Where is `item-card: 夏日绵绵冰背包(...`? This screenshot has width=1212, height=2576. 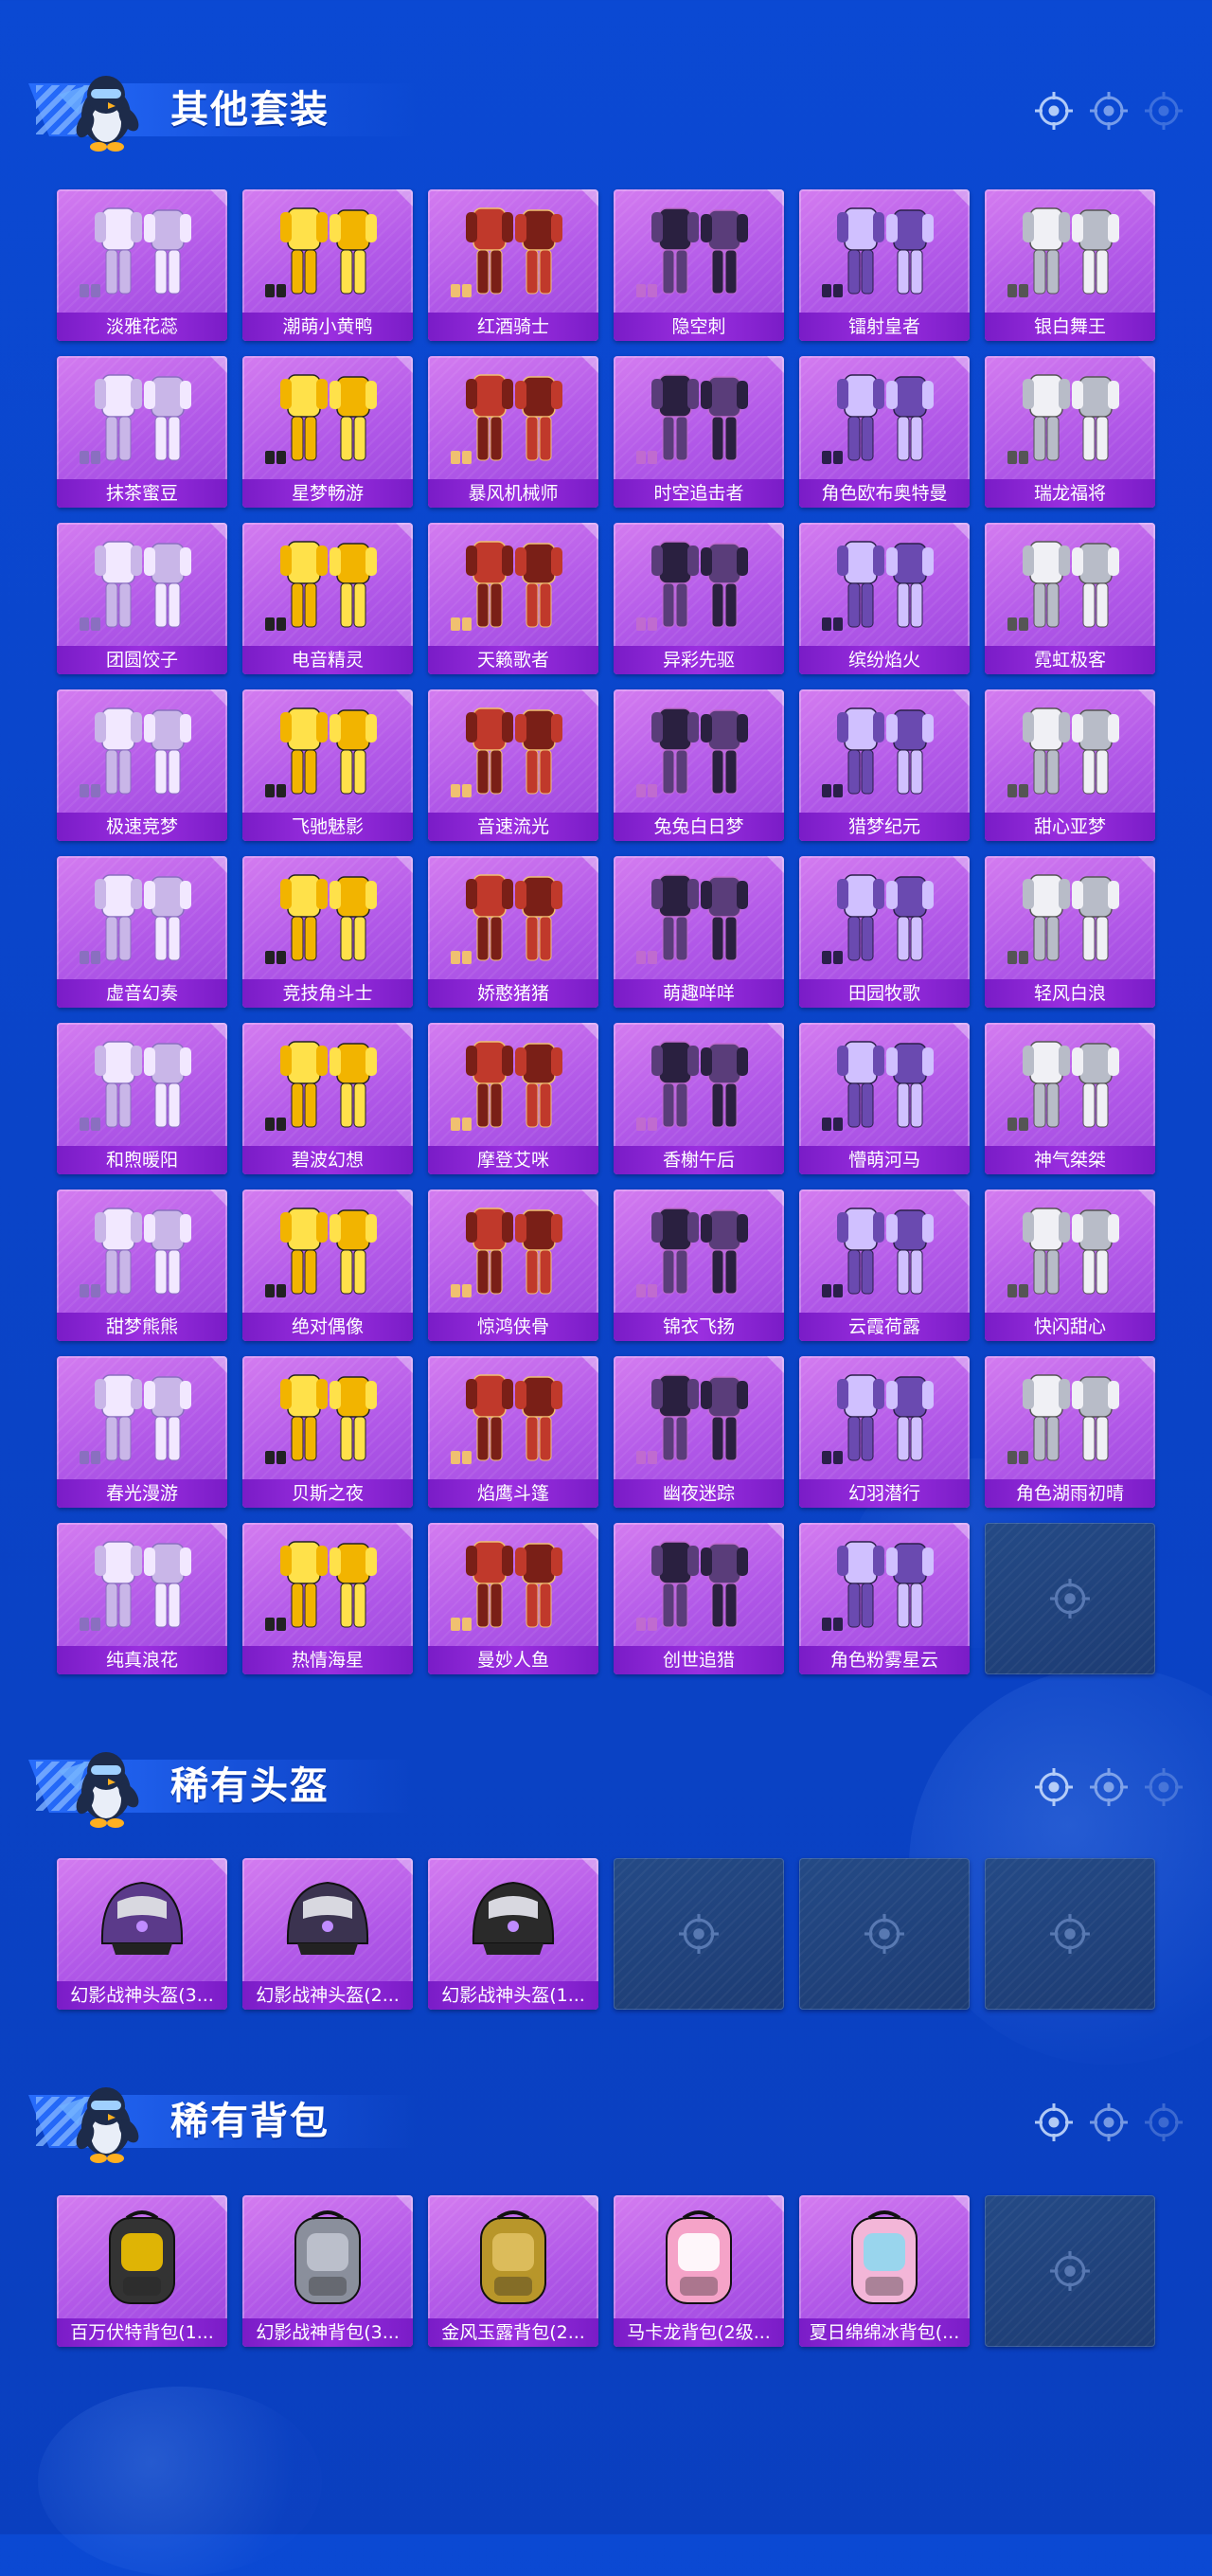
item-card: 夏日绵绵冰背包(... is located at coordinates (884, 2271).